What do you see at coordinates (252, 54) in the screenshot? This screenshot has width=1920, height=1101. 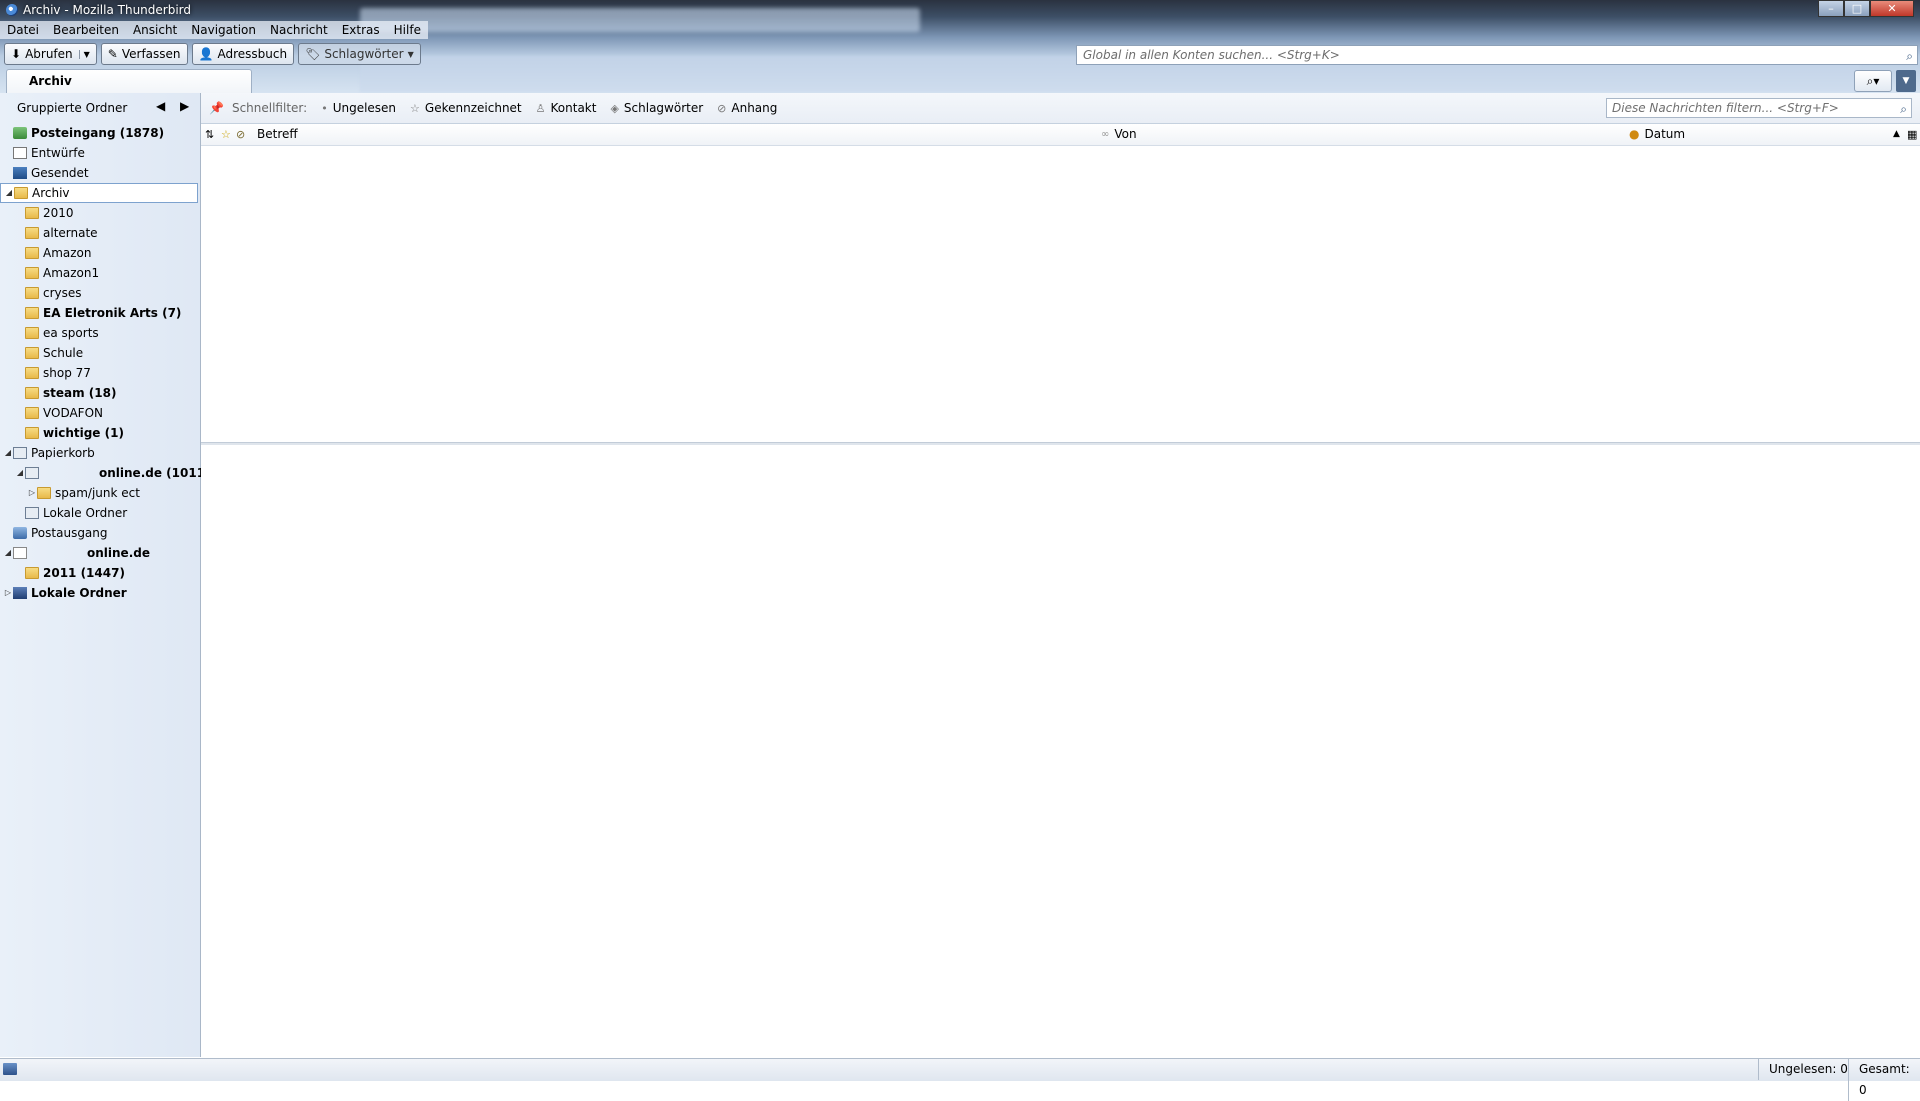 I see `address-book-label: Adressbuch` at bounding box center [252, 54].